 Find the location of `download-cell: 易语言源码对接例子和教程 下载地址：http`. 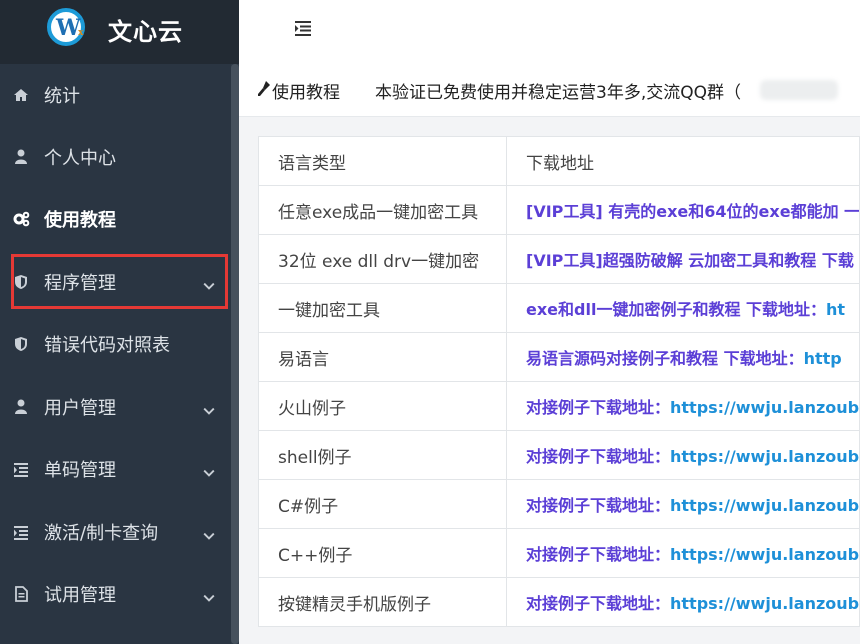

download-cell: 易语言源码对接例子和教程 下载地址：http is located at coordinates (683, 357).